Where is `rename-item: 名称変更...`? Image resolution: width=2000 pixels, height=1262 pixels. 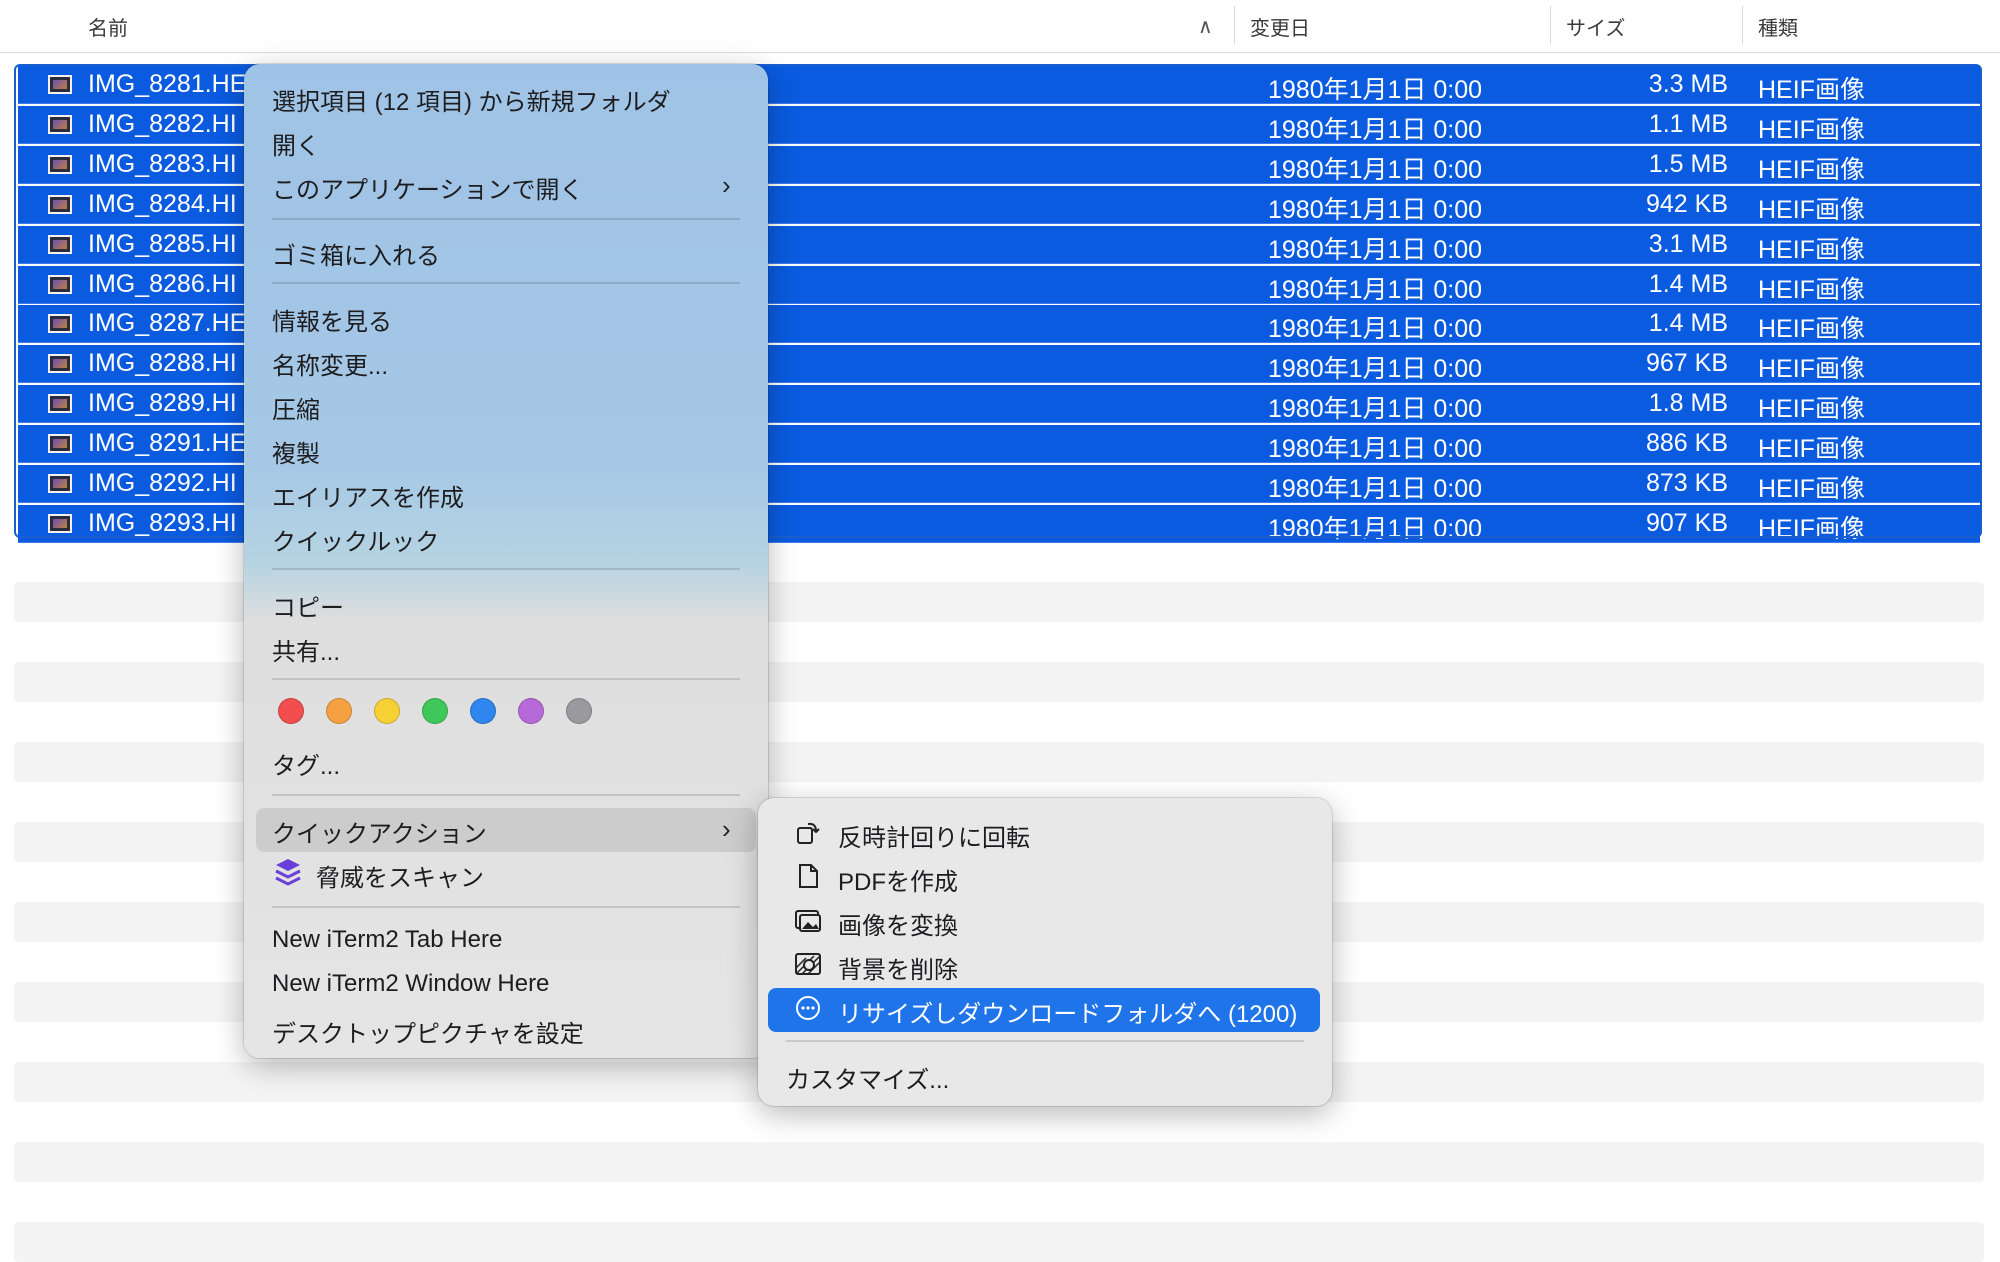 rename-item: 名称変更... is located at coordinates (330, 363).